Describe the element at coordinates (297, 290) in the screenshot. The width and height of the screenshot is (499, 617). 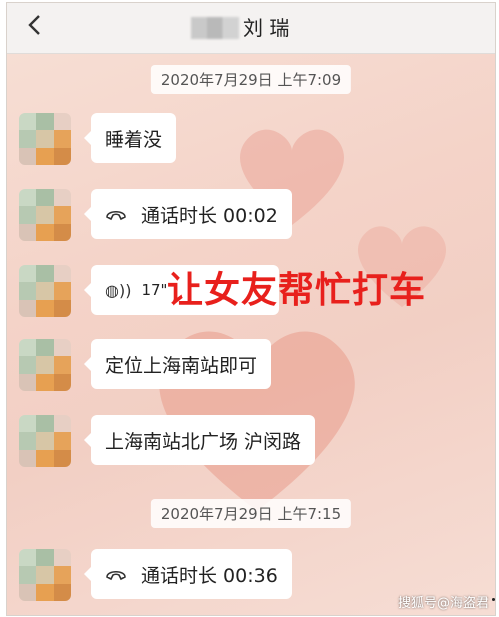
I see `overlay-caption: 让女友帮忙打车` at that location.